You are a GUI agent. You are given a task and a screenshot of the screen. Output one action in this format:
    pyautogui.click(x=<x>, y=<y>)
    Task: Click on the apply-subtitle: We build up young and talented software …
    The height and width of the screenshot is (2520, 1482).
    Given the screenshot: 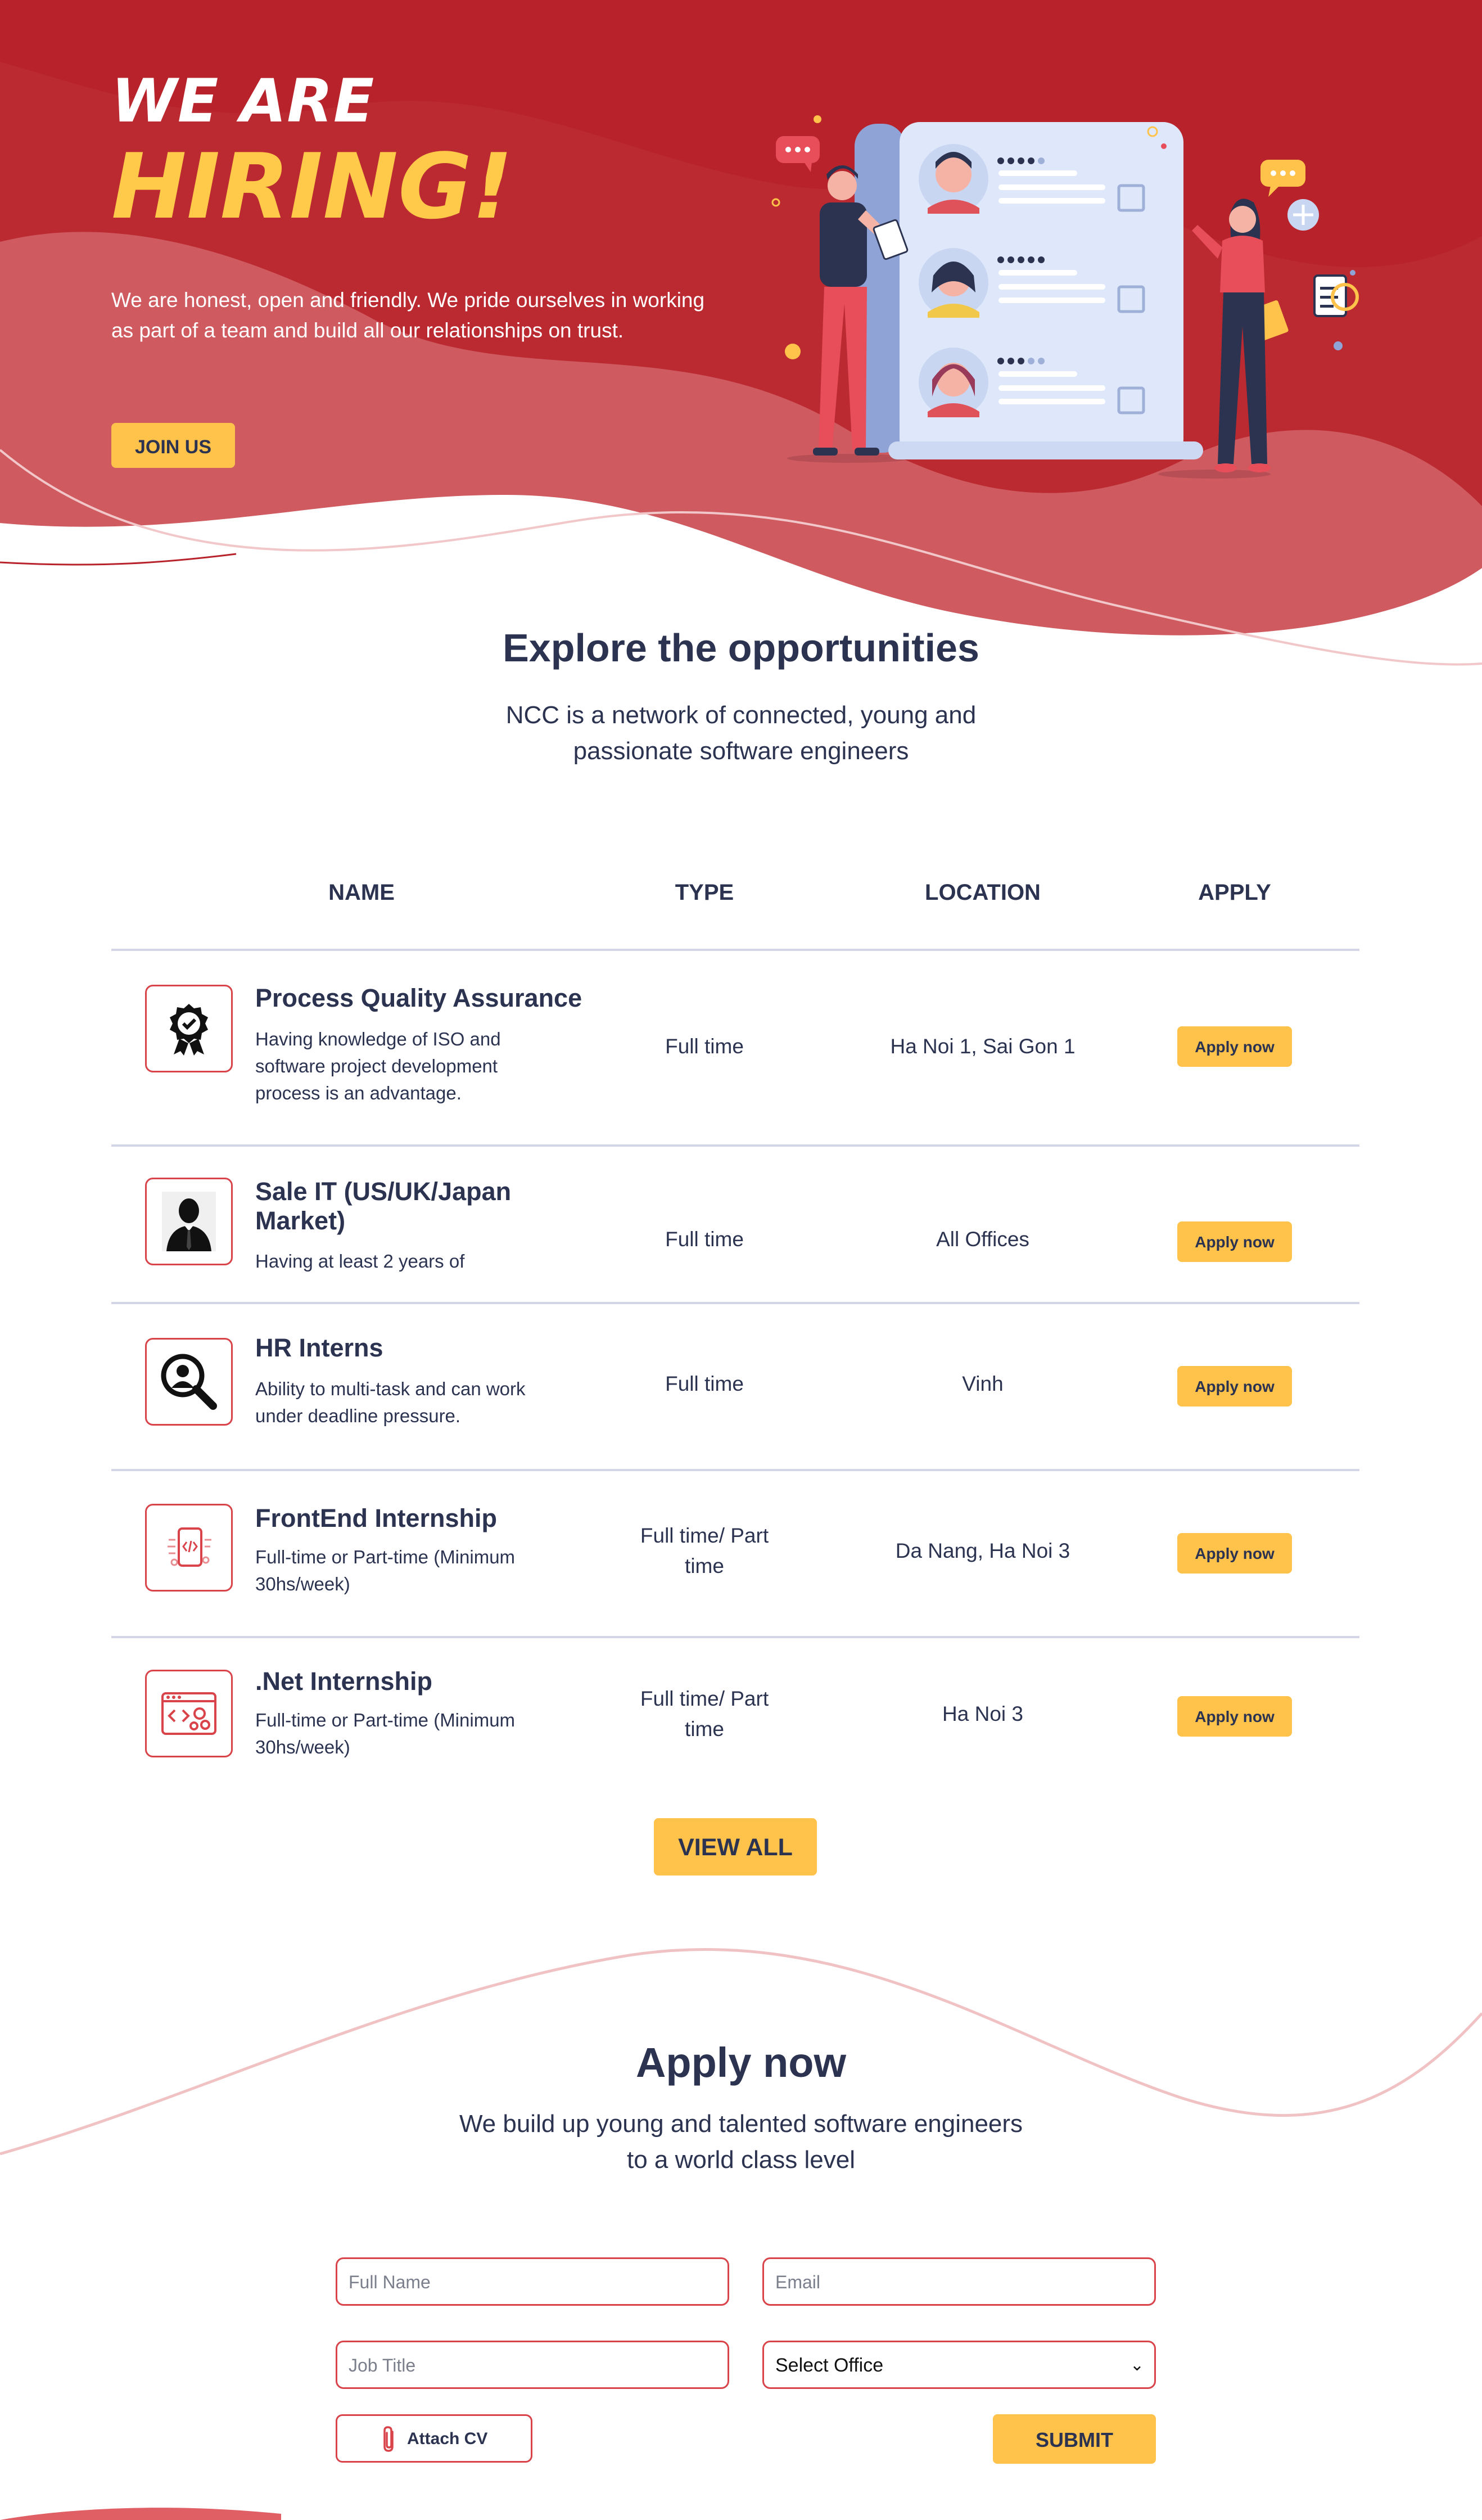 What is the action you would take?
    pyautogui.click(x=741, y=2142)
    